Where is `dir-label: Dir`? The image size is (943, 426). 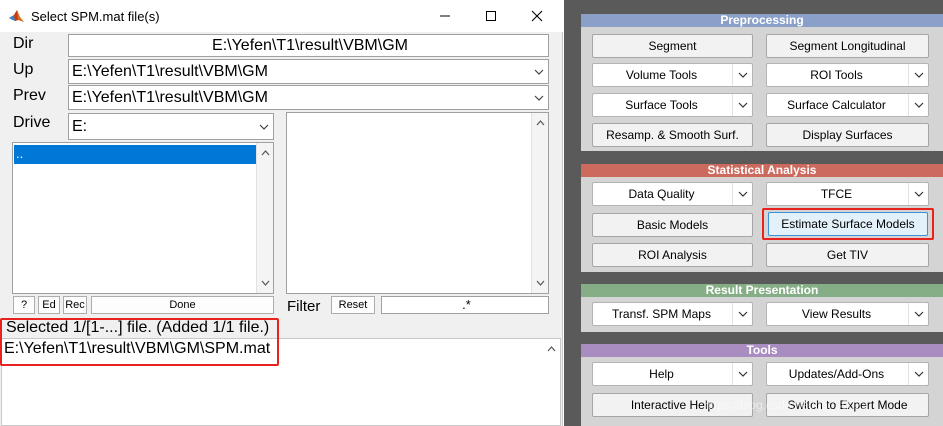
dir-label: Dir is located at coordinates (23, 43).